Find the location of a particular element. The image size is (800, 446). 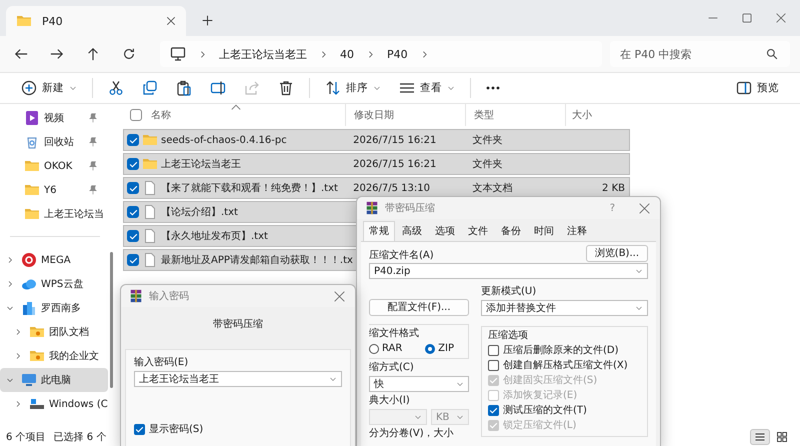

item-count: 6 个项目 is located at coordinates (26, 437).